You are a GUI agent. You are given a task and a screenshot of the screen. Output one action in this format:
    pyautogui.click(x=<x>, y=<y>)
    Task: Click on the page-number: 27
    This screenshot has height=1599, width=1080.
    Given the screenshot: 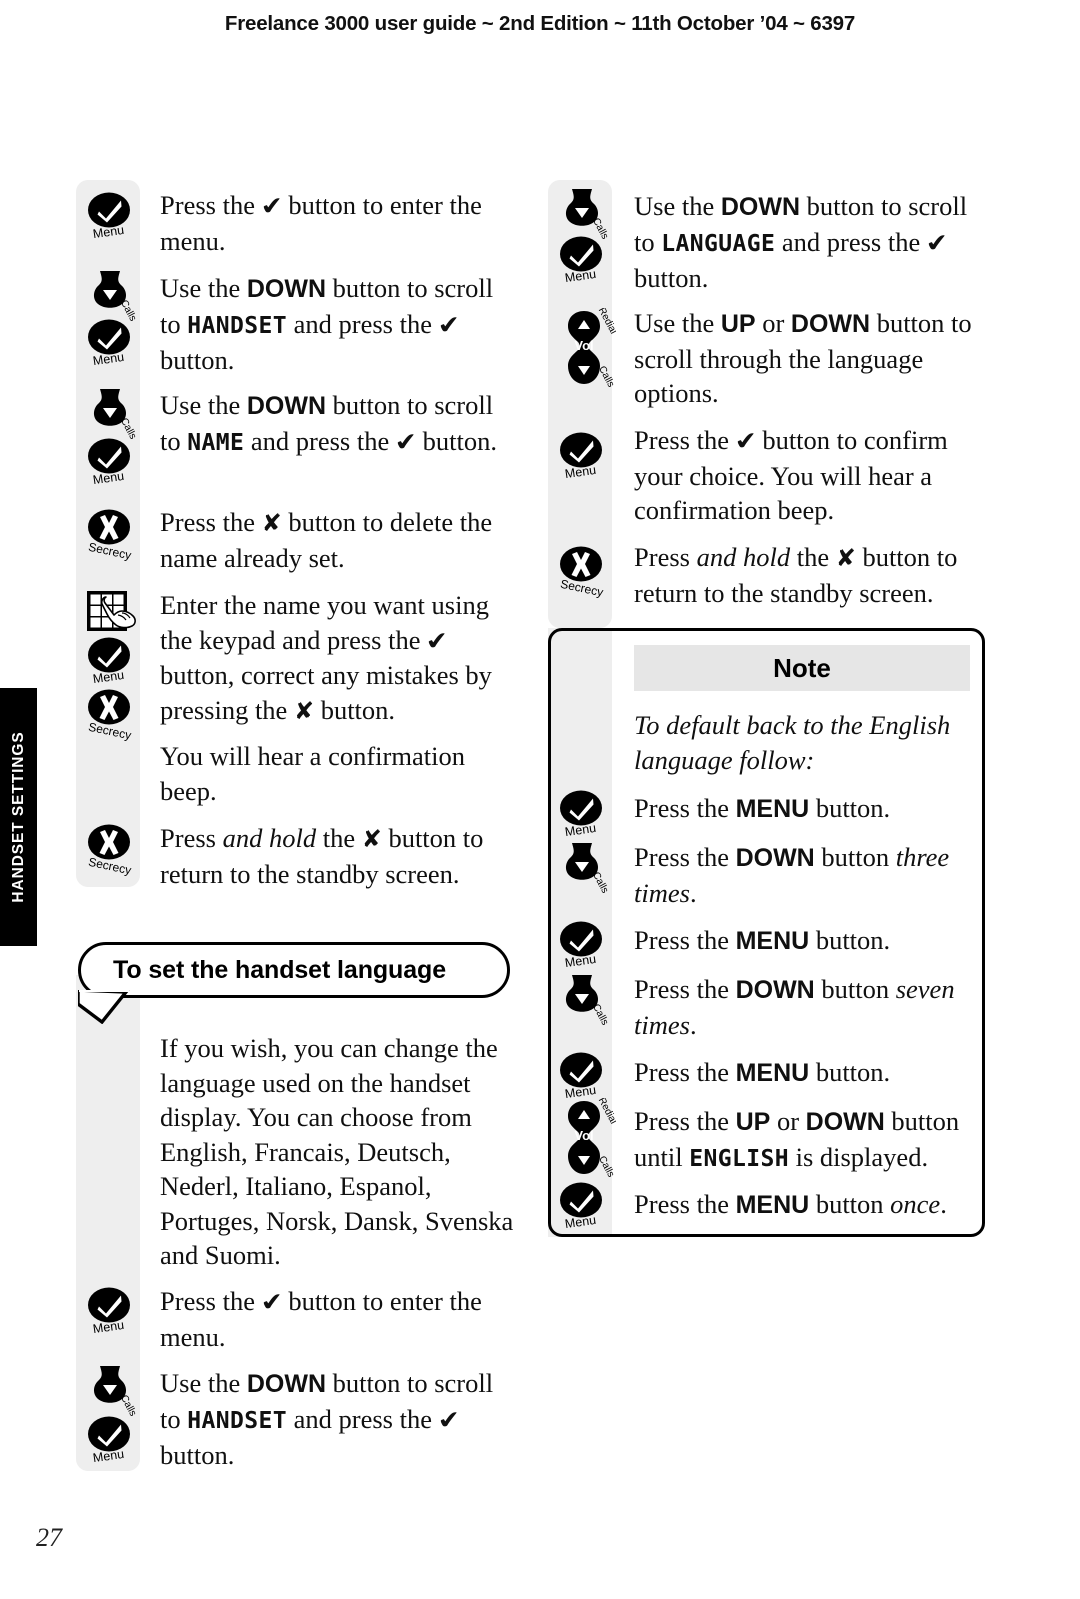 What is the action you would take?
    pyautogui.click(x=49, y=1537)
    